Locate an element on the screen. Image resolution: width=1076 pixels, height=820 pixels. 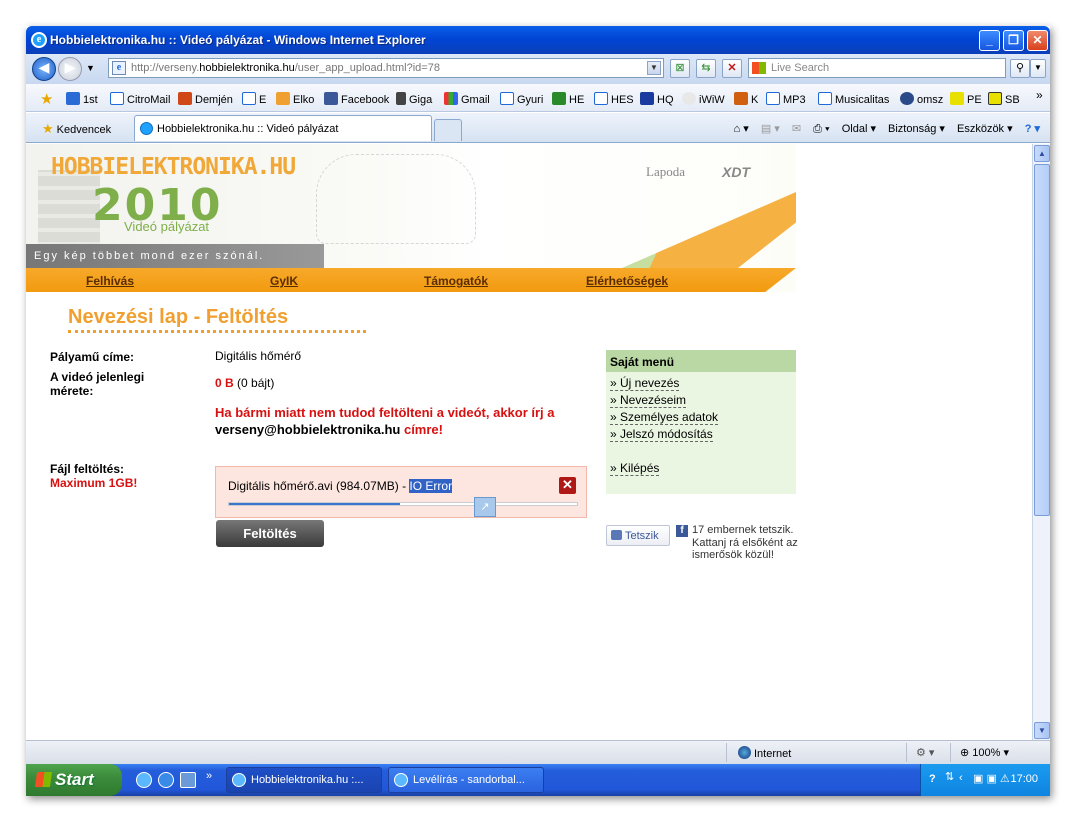
sponsor-lapoda: Lapoda is located at coordinates (665, 172).